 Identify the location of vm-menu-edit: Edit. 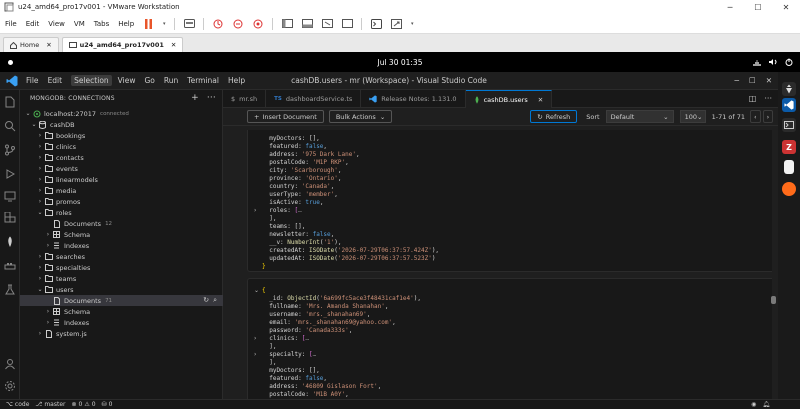
(33, 24).